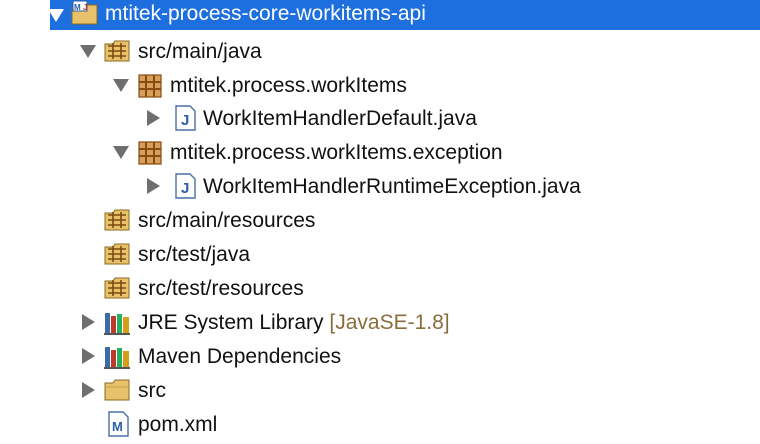 The height and width of the screenshot is (444, 760). I want to click on tree-item-maven-dependencies: Maven Dependencies, so click(380, 356).